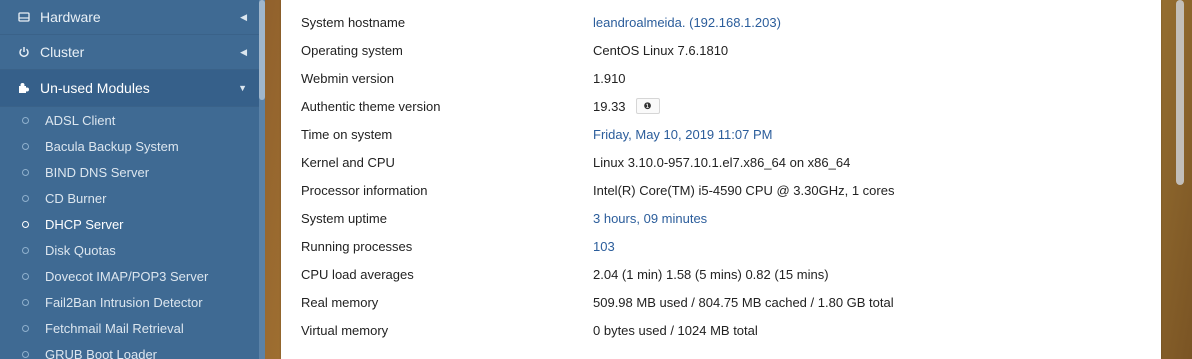 The width and height of the screenshot is (1192, 359). What do you see at coordinates (132, 146) in the screenshot?
I see `module-item-bacula-backup: Bacula Backup System` at bounding box center [132, 146].